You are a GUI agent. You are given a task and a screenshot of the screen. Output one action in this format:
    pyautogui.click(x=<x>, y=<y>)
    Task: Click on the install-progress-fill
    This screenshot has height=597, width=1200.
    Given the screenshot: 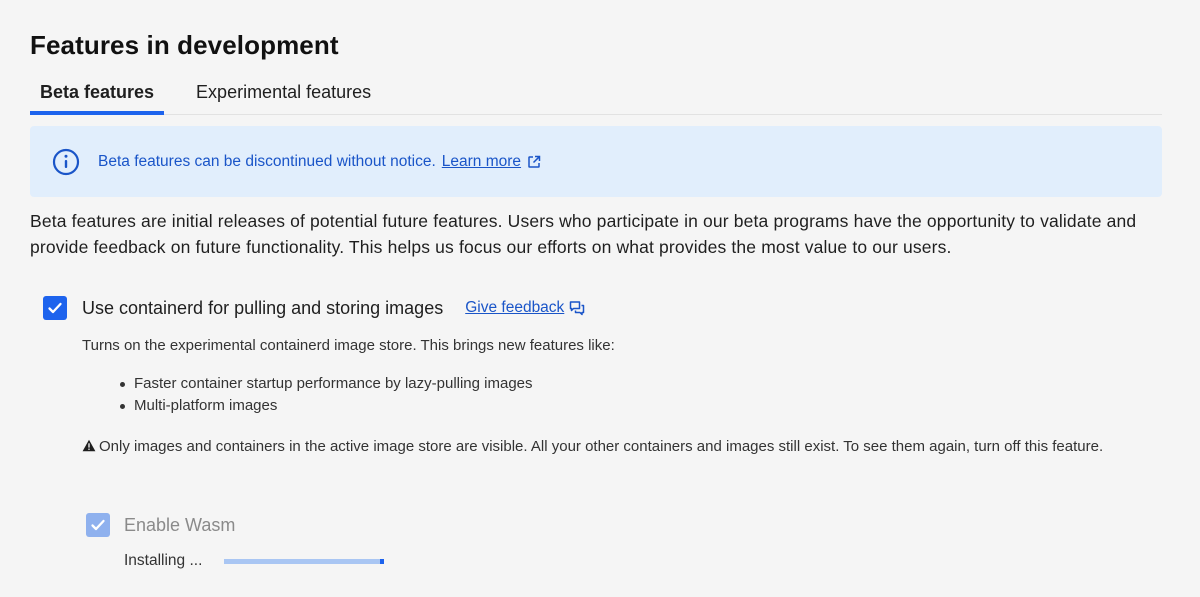 What is the action you would take?
    pyautogui.click(x=304, y=561)
    